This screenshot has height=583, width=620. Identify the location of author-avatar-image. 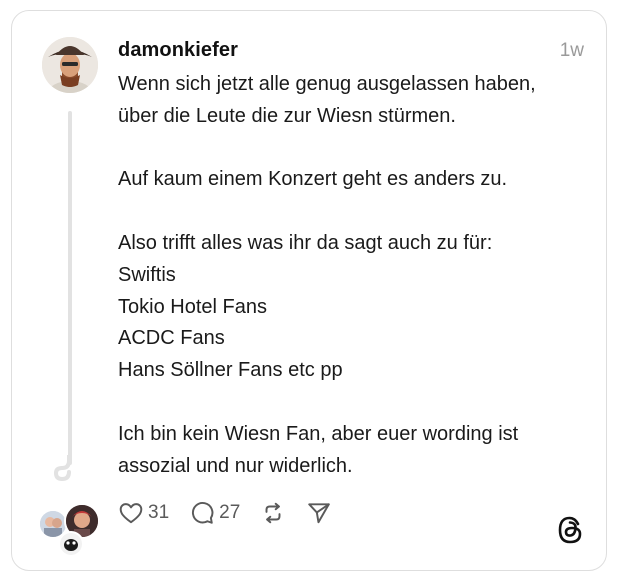
(70, 65).